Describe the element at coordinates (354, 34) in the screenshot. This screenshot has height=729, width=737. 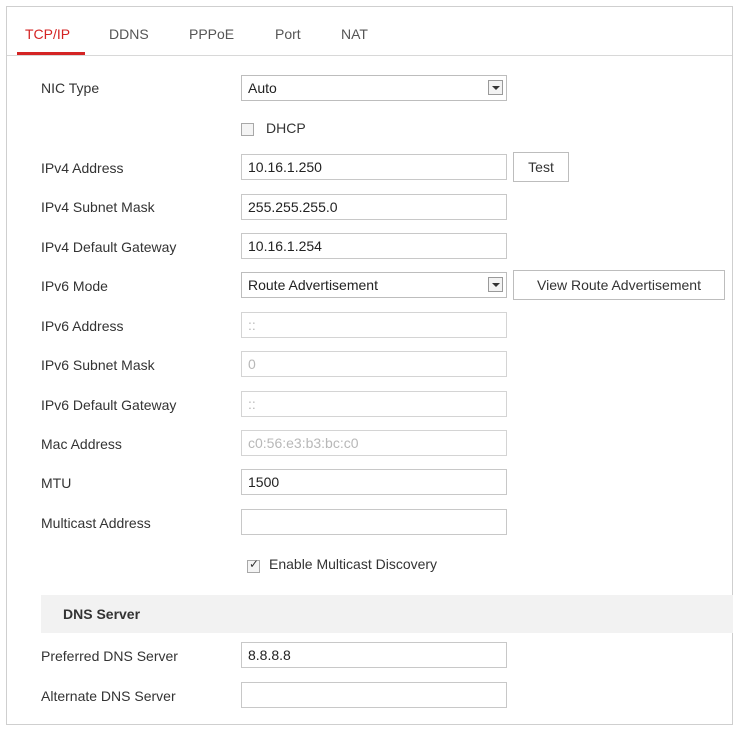
I see `tab-nat: NAT` at that location.